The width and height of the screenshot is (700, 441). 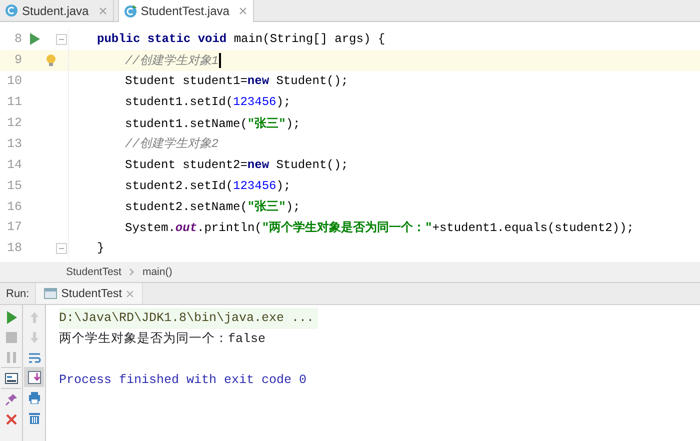 I want to click on line-number: 8, so click(x=17, y=39).